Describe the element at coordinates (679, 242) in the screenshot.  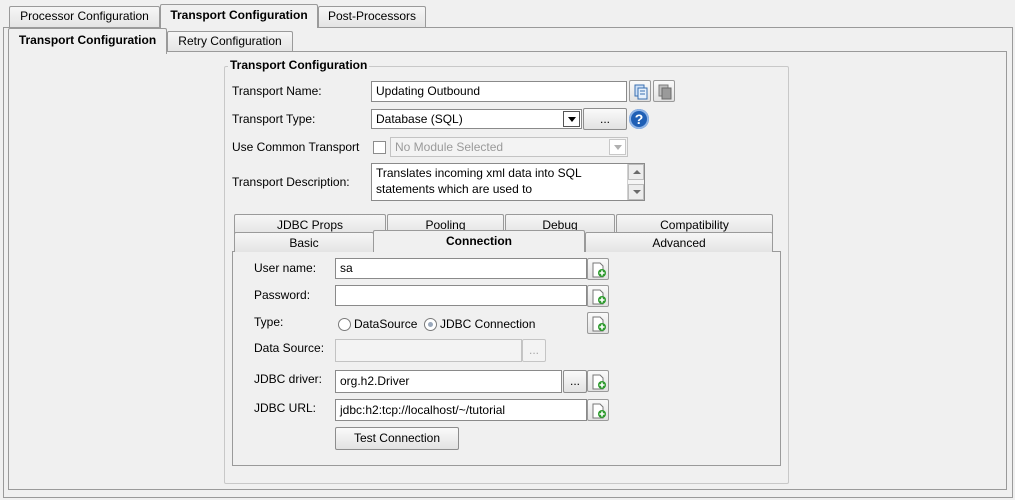
I see `tab-advanced: Advanced` at that location.